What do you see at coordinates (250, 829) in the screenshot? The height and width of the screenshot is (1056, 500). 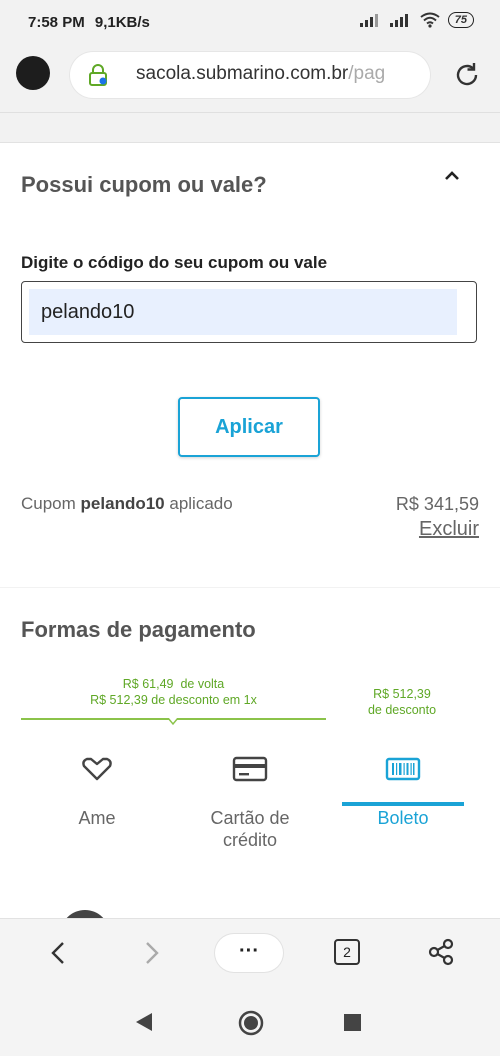 I see `tab-credit-card-label: Cartão de crédito` at bounding box center [250, 829].